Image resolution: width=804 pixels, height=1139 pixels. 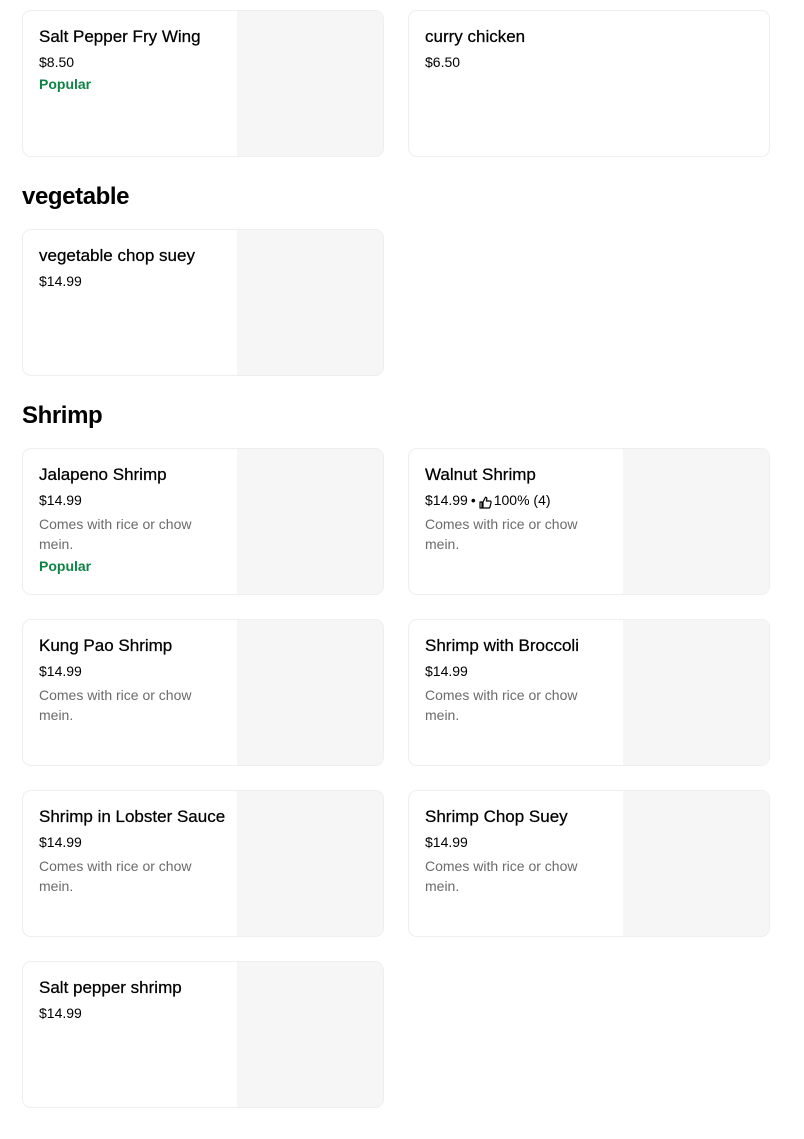 I want to click on menu-item-rating: 100% (4), so click(x=522, y=500).